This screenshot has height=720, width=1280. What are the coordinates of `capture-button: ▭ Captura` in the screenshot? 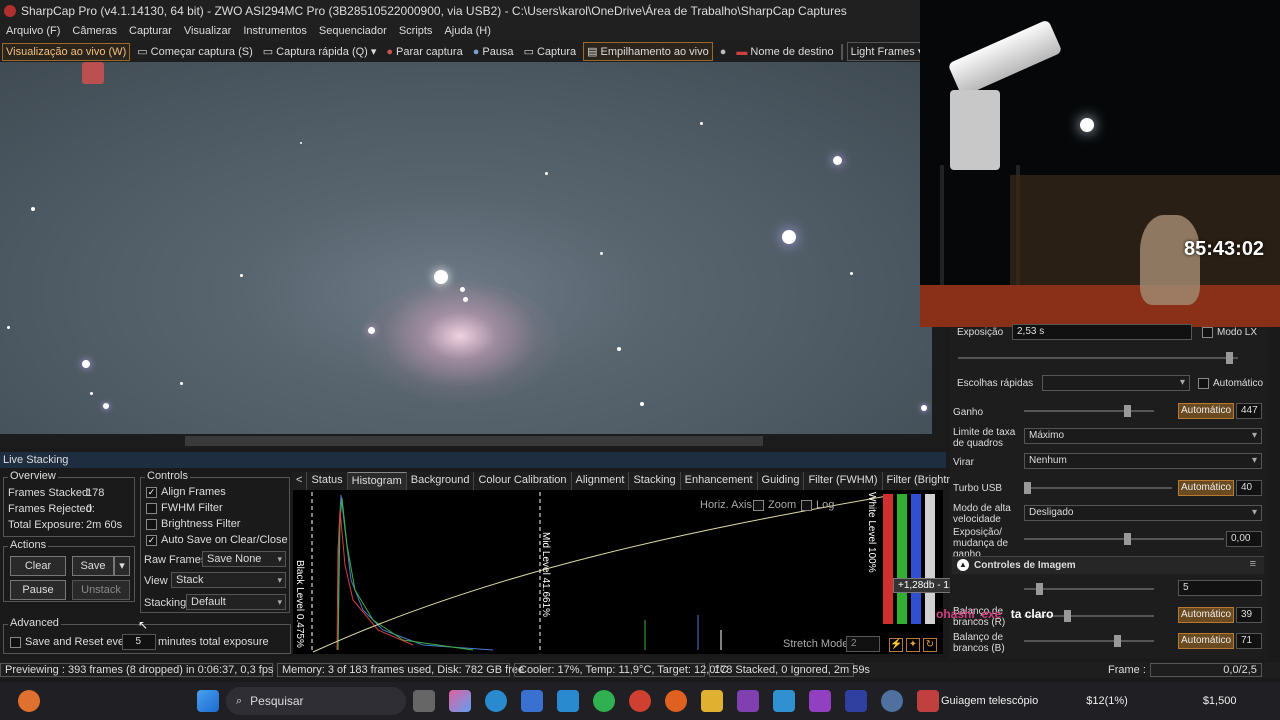 It's located at (550, 51).